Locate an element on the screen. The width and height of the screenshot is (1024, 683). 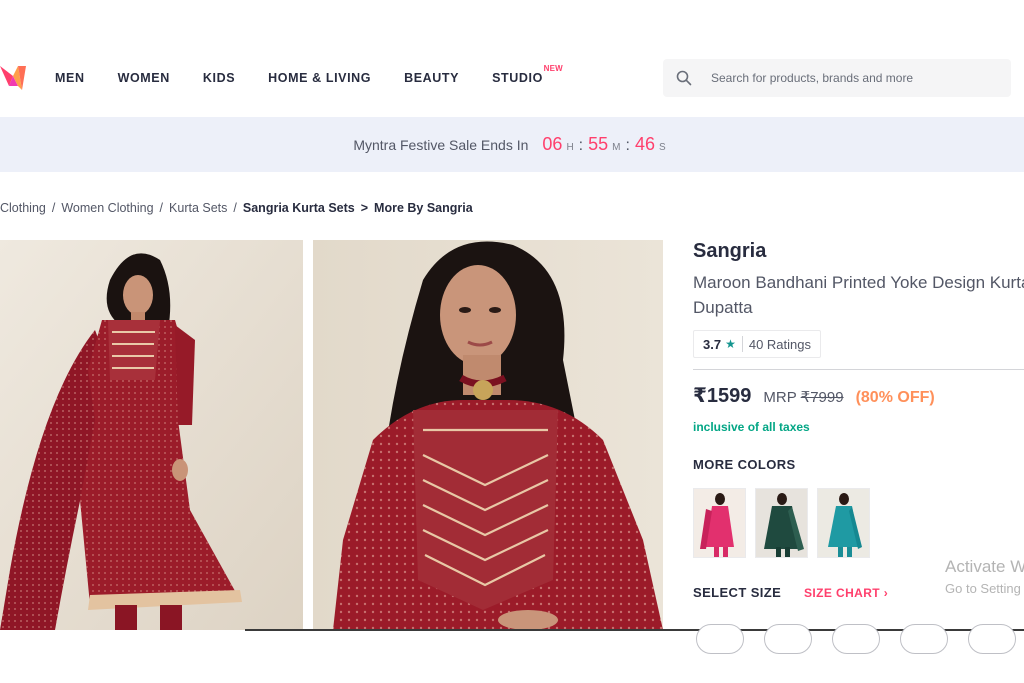
nav-kids: KIDS is located at coordinates (219, 78).